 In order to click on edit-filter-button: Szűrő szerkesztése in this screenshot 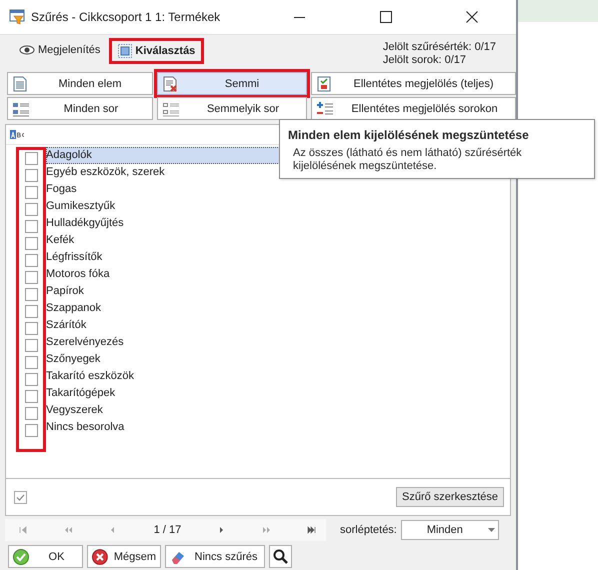, I will do `click(450, 497)`.